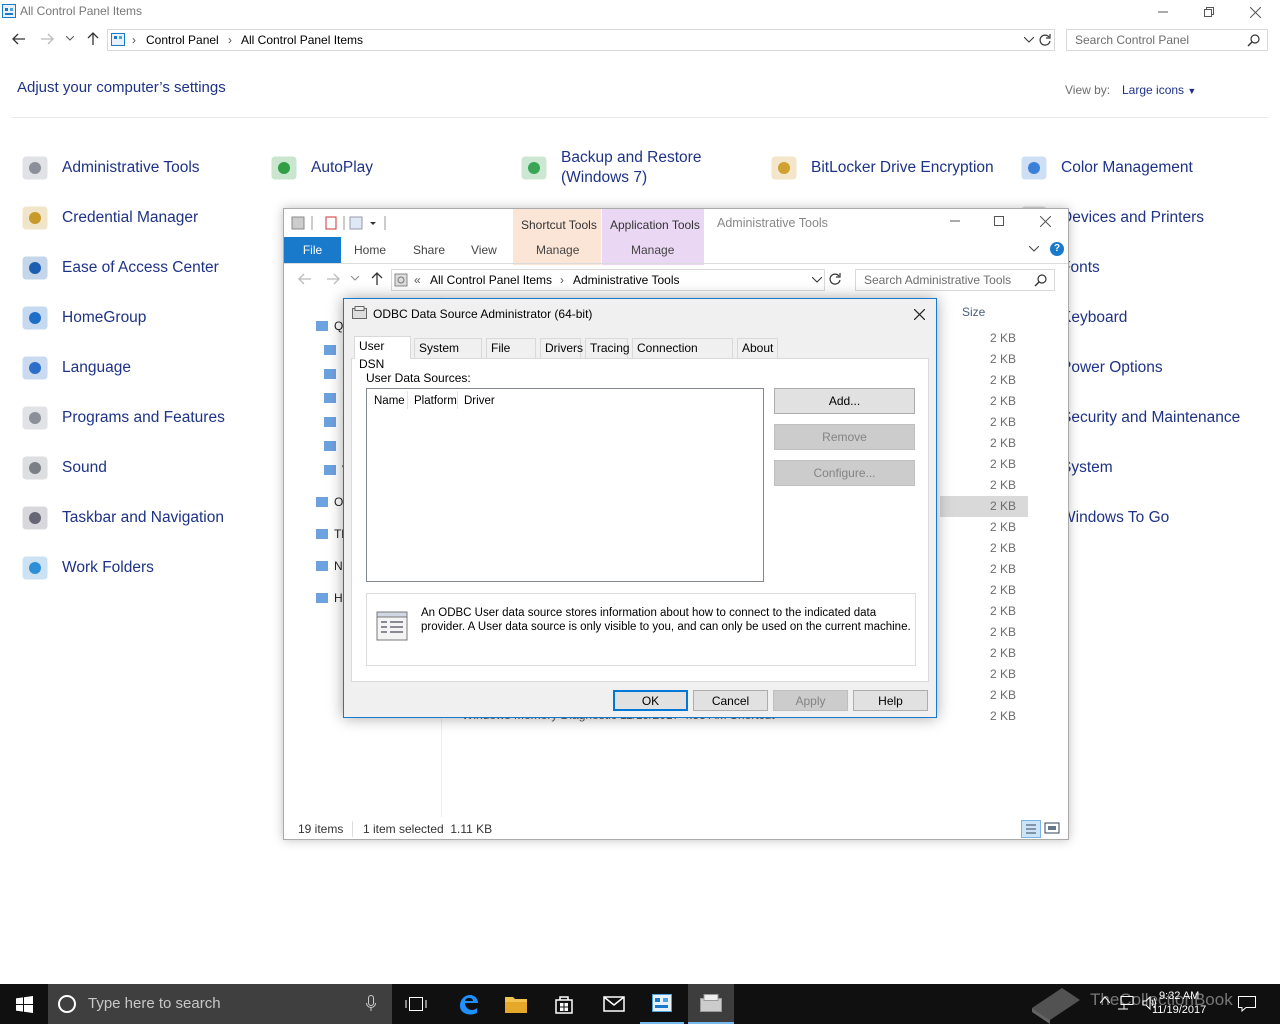 Image resolution: width=1280 pixels, height=1024 pixels. What do you see at coordinates (564, 1004) in the screenshot?
I see `store-icon` at bounding box center [564, 1004].